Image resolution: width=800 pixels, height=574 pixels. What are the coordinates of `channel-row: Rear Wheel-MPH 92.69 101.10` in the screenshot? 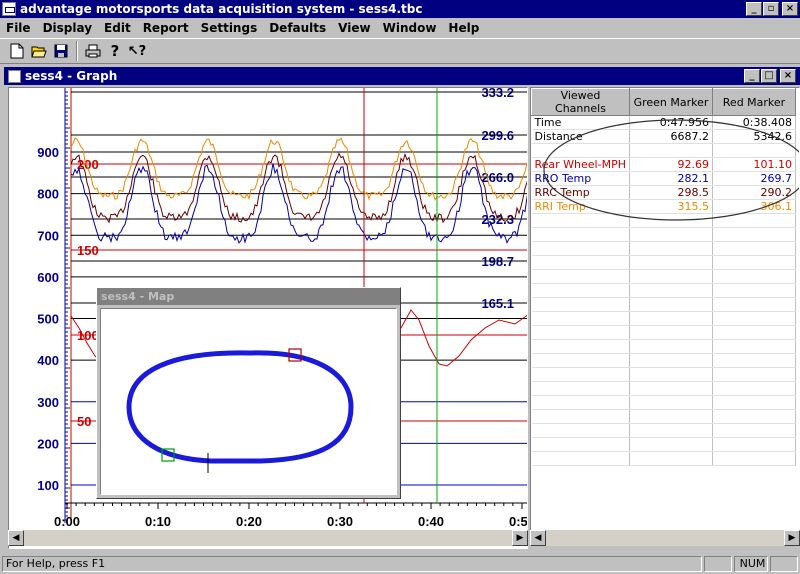 It's located at (664, 164).